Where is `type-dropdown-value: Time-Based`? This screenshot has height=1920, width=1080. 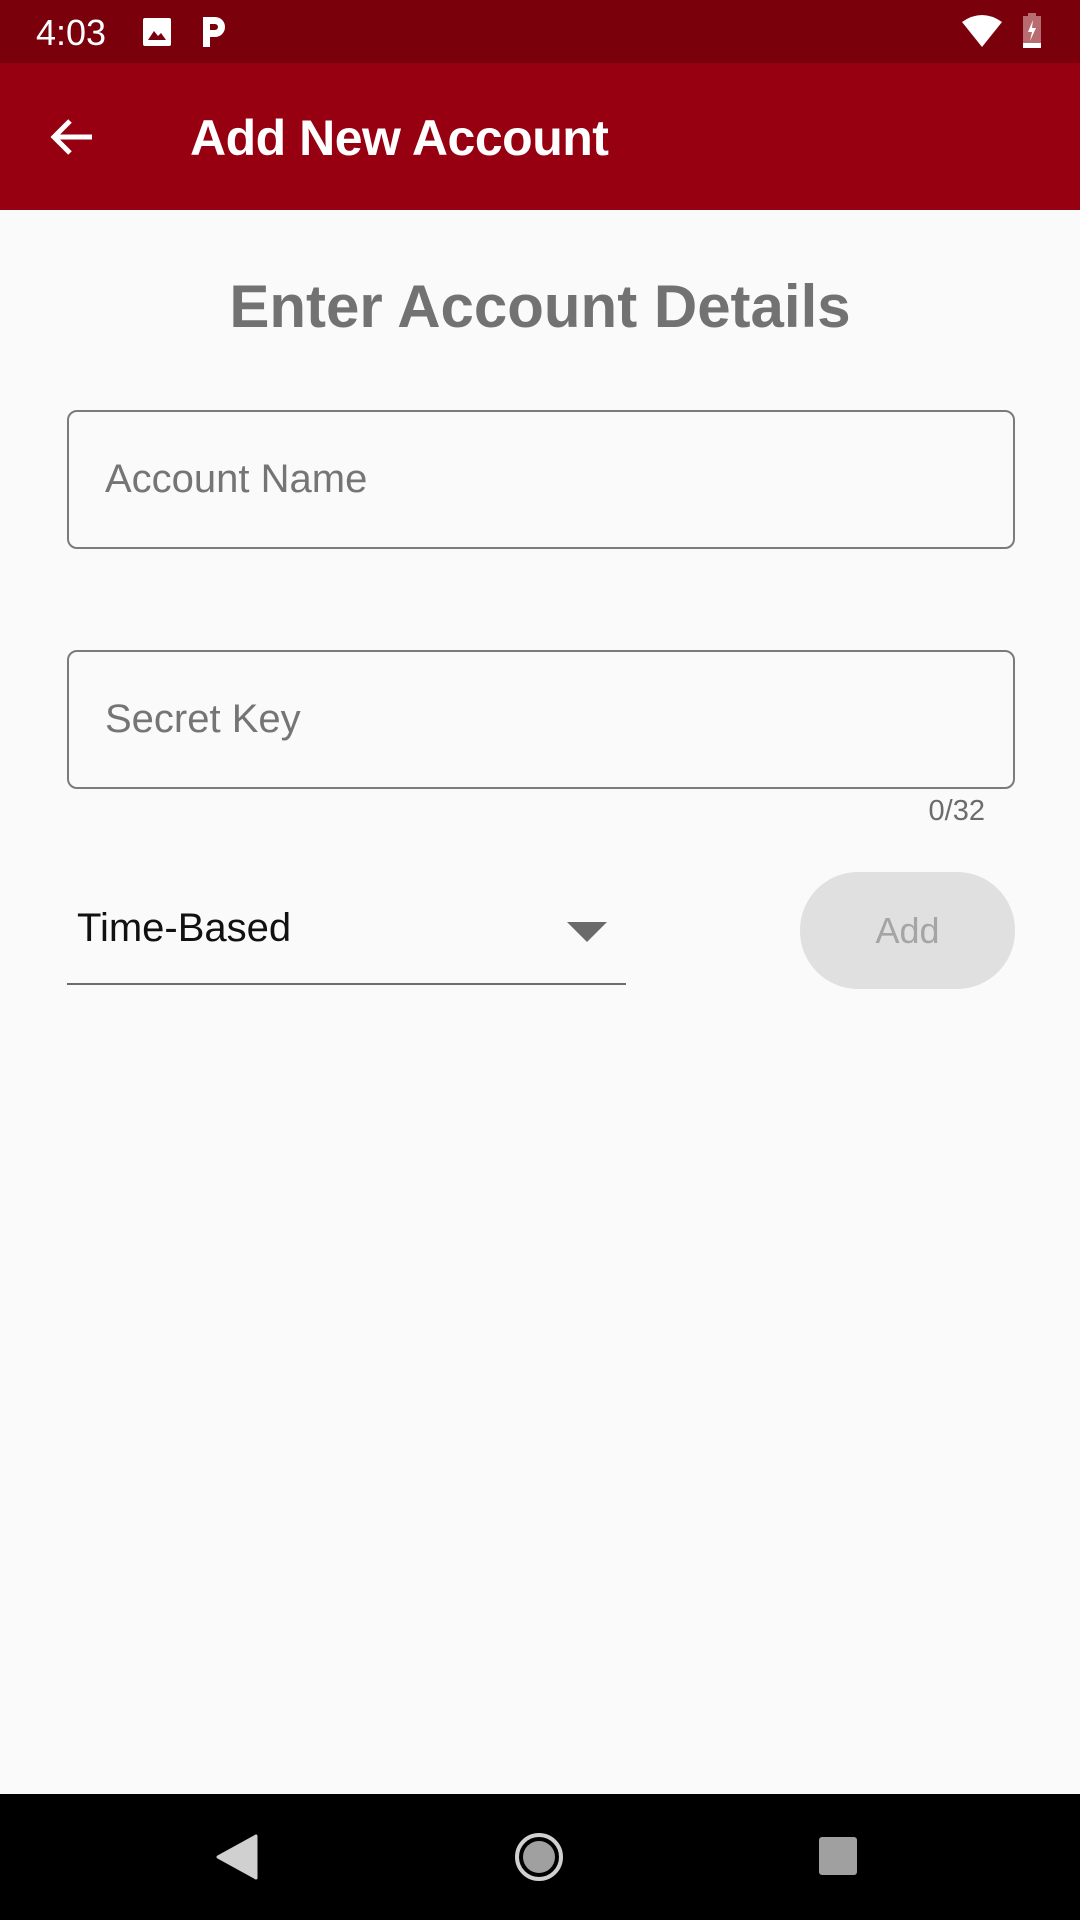
type-dropdown-value: Time-Based is located at coordinates (184, 928).